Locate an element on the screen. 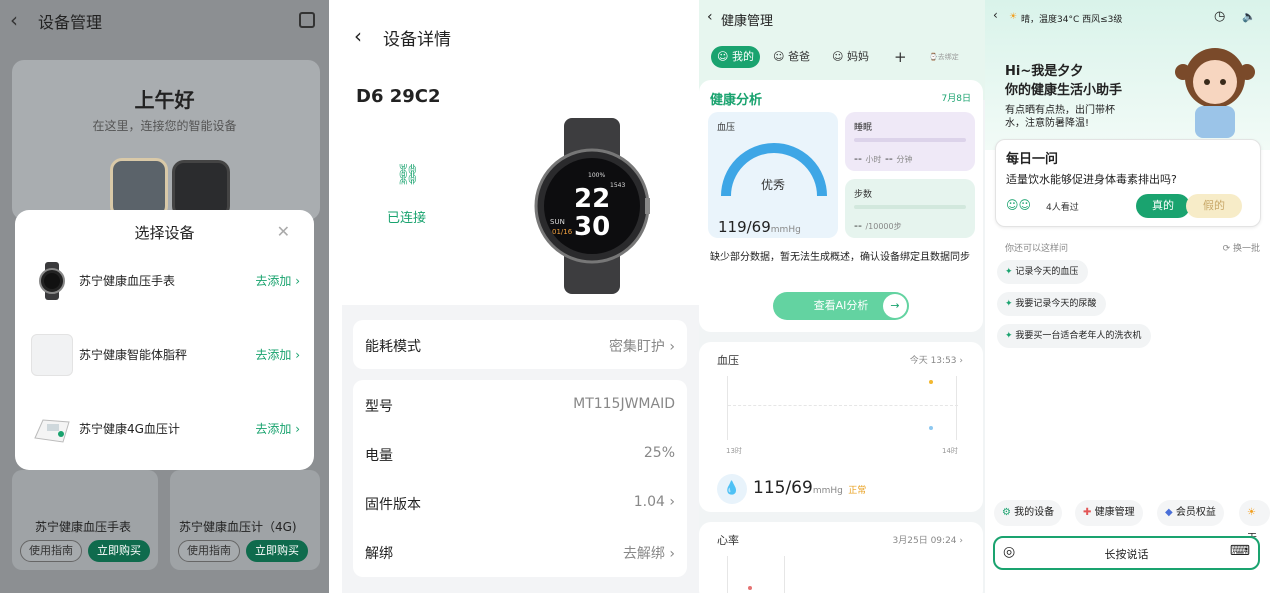 This screenshot has height=593, width=1270. watch-image: 22 30 SUN 01/16 100% 1543 is located at coordinates (592, 206).